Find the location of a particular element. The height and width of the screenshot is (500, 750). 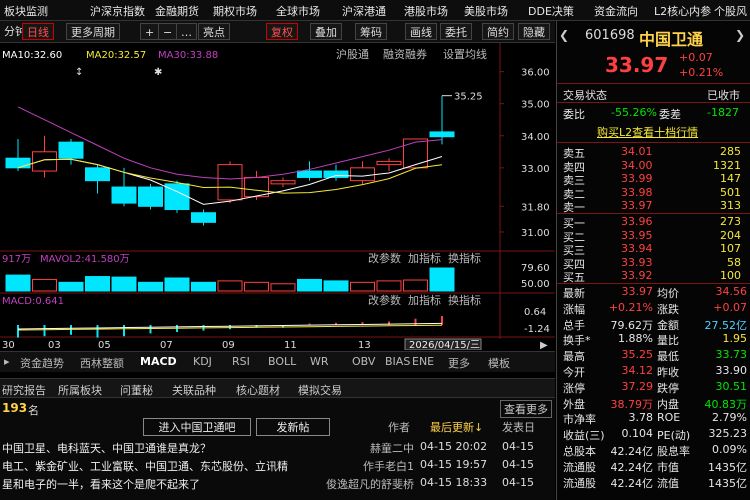

news-updated: 04-15 18:33 is located at coordinates (454, 482).